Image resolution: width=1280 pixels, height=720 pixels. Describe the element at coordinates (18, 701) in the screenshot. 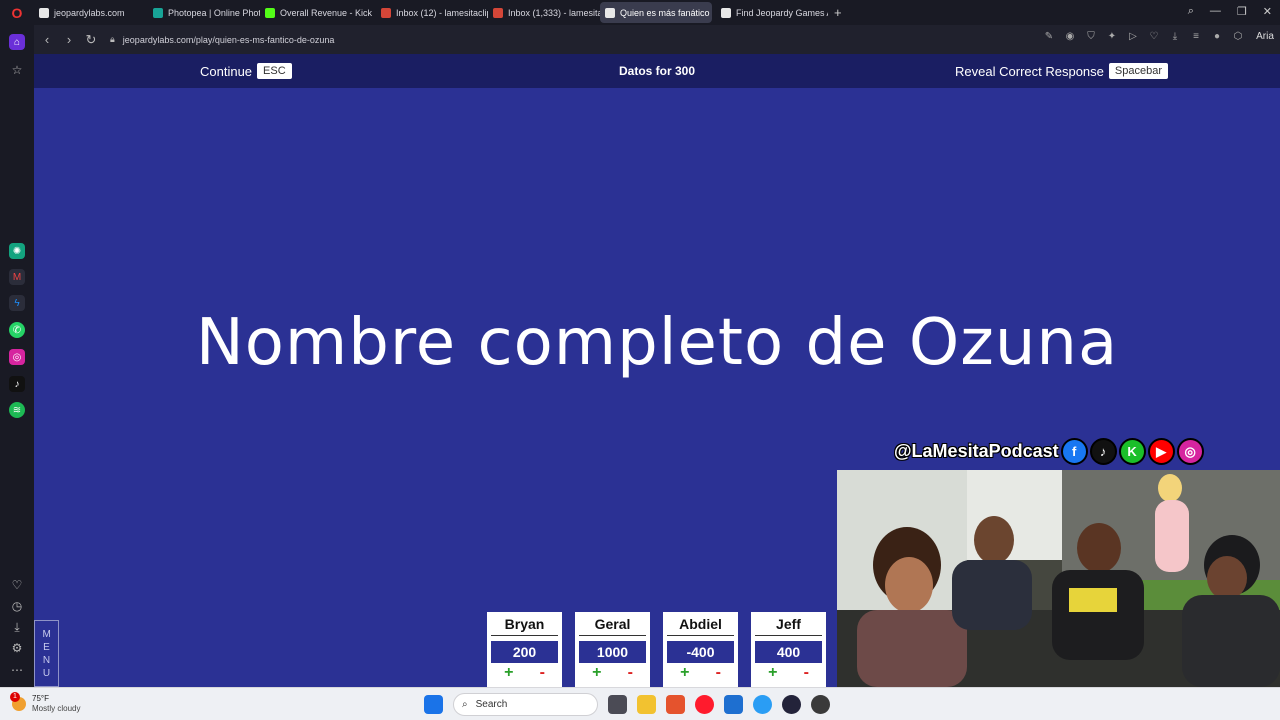

I see `weather-icon: 1` at that location.